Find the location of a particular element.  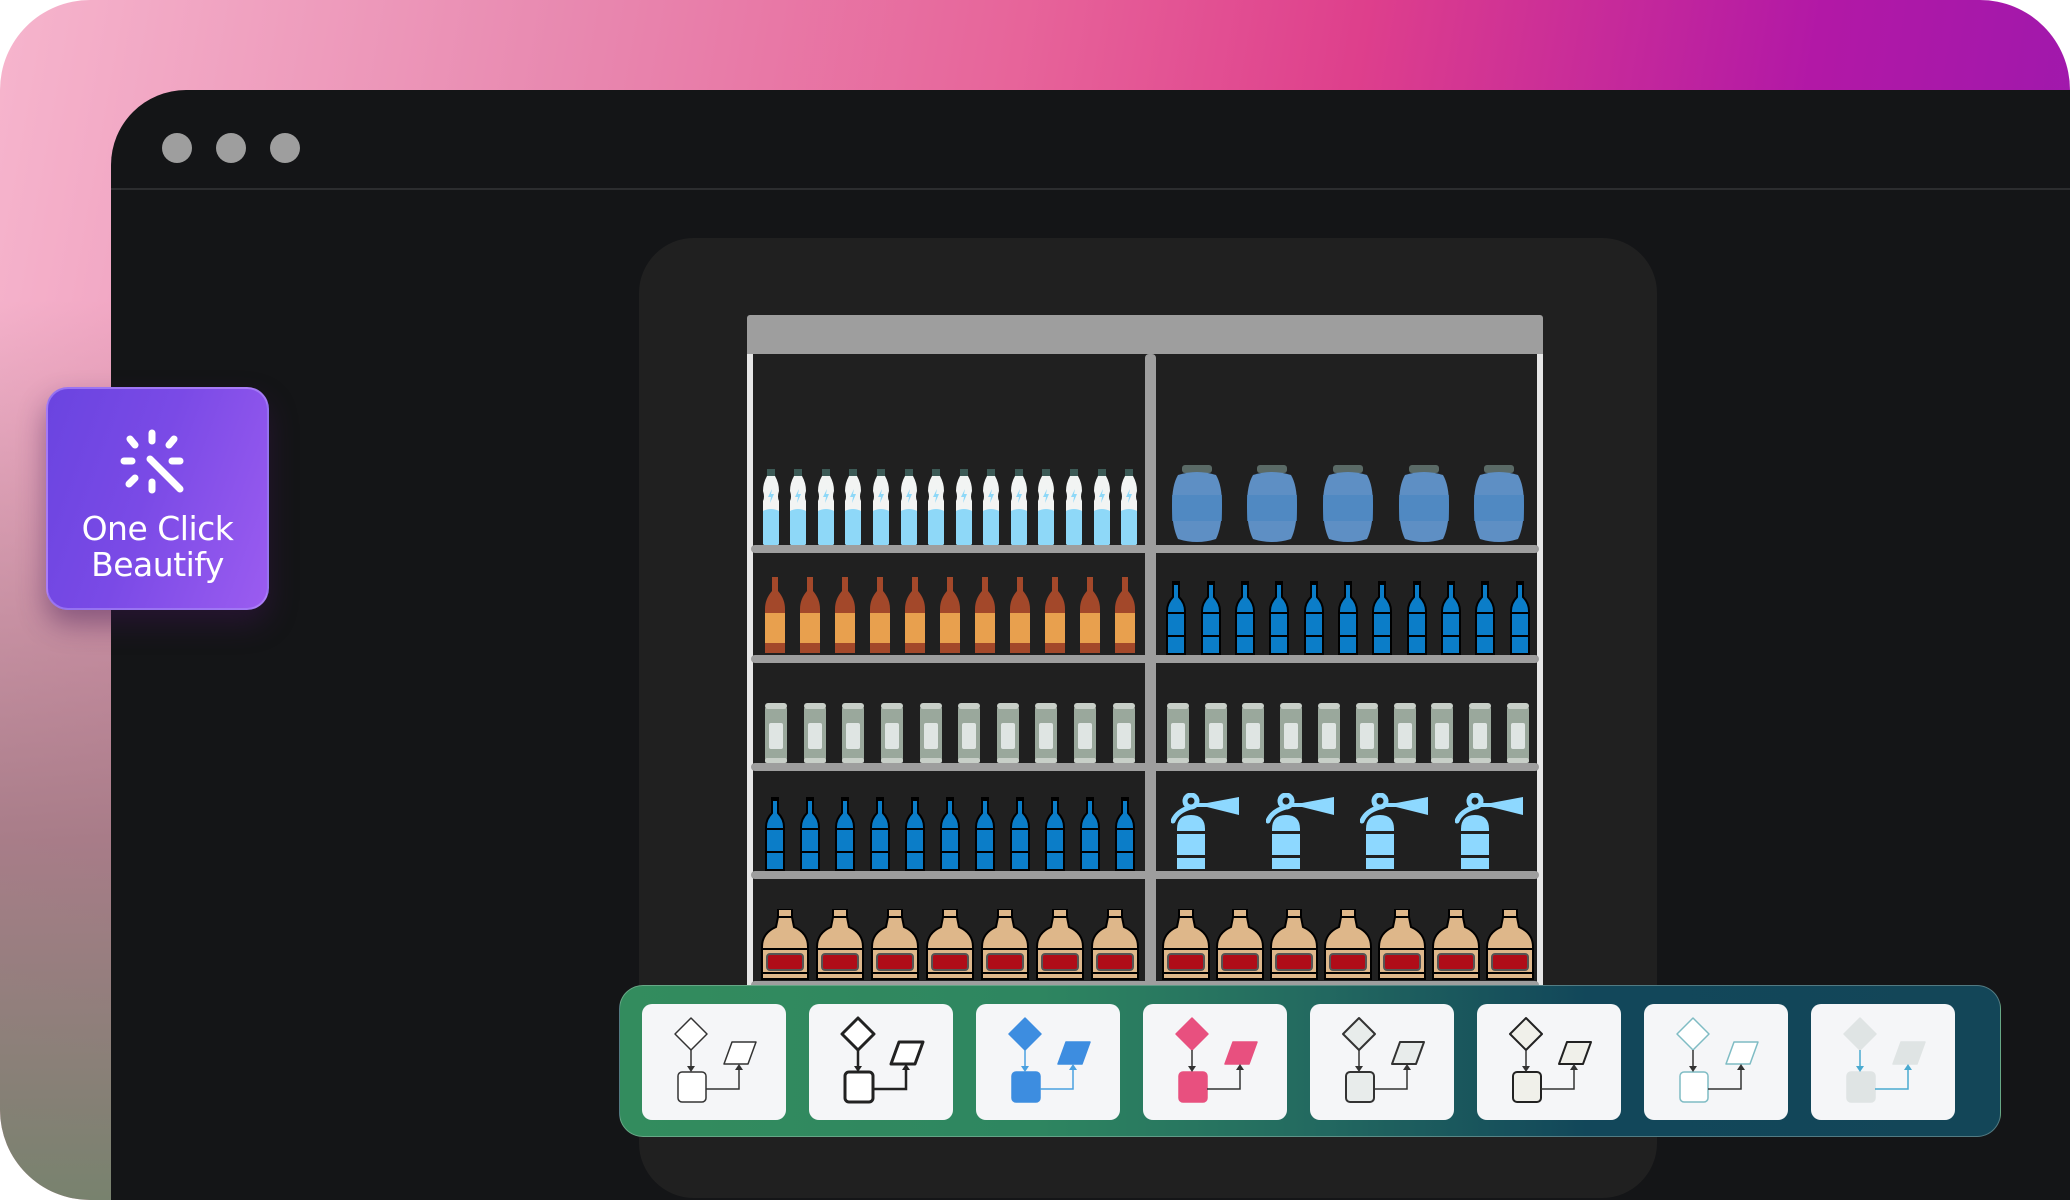

shelf-right-post is located at coordinates (1540, 714).